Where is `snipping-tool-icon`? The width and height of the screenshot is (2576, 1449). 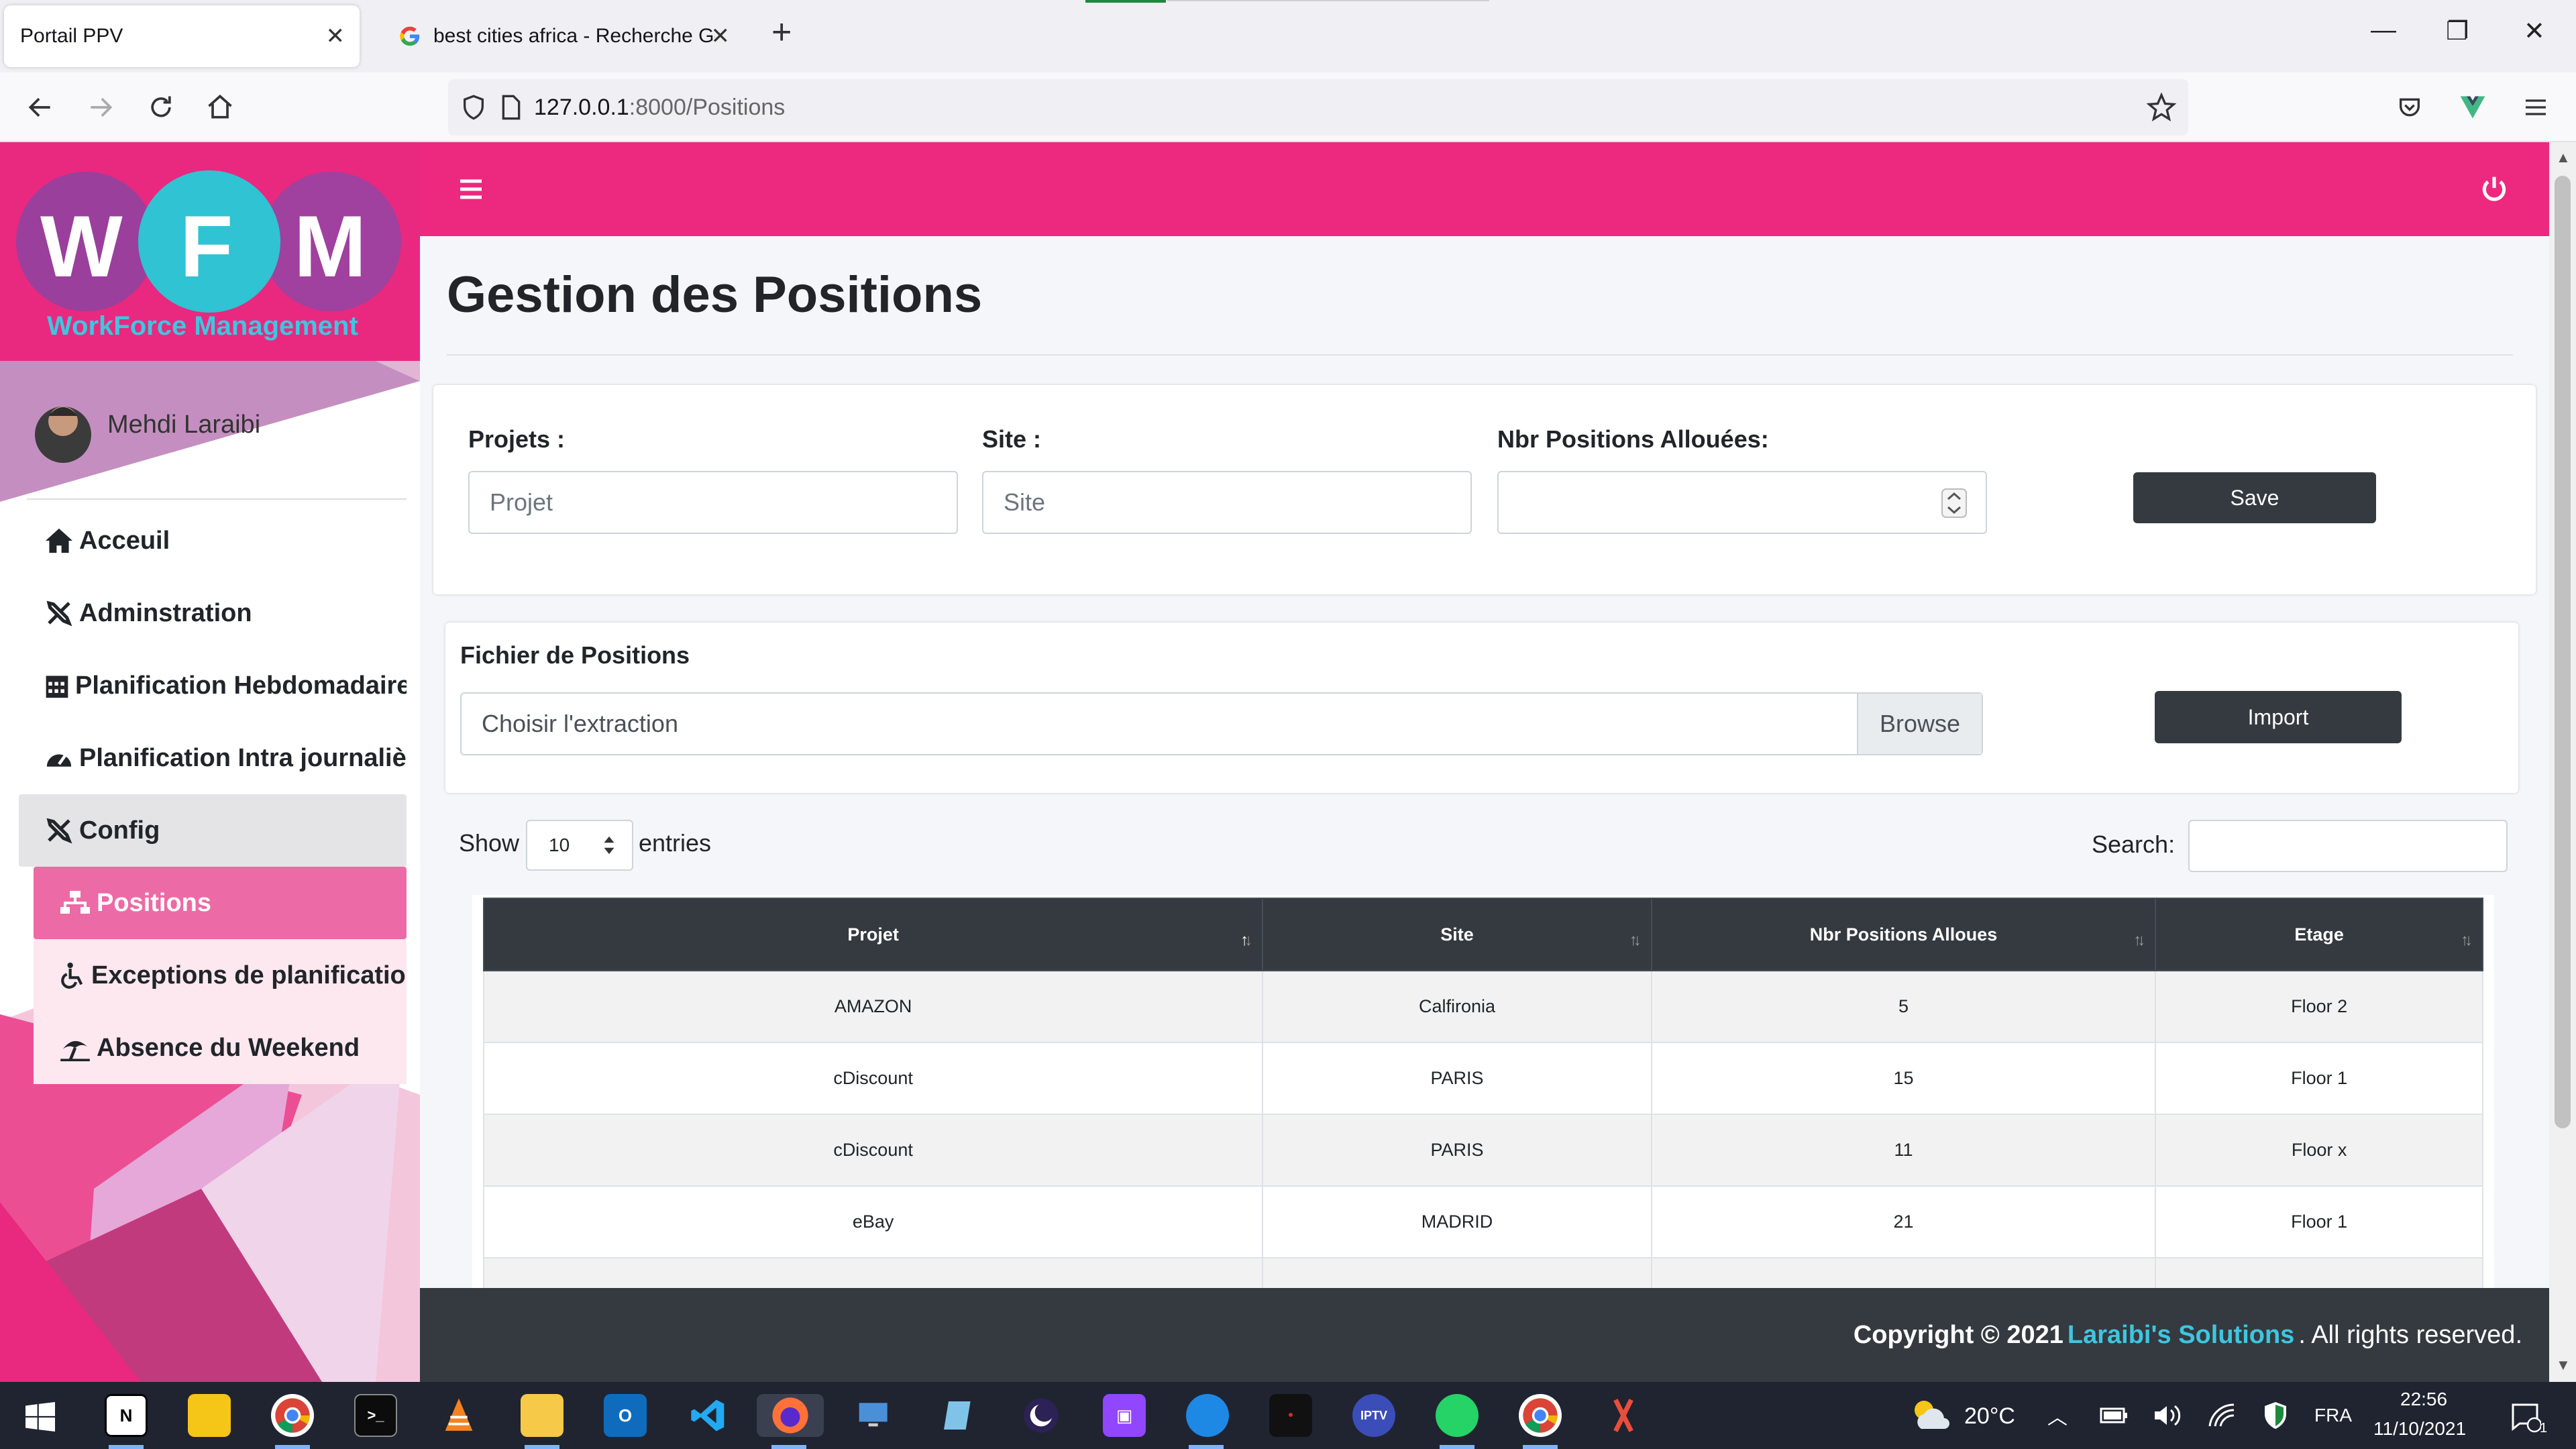
snipping-tool-icon is located at coordinates (1623, 1415).